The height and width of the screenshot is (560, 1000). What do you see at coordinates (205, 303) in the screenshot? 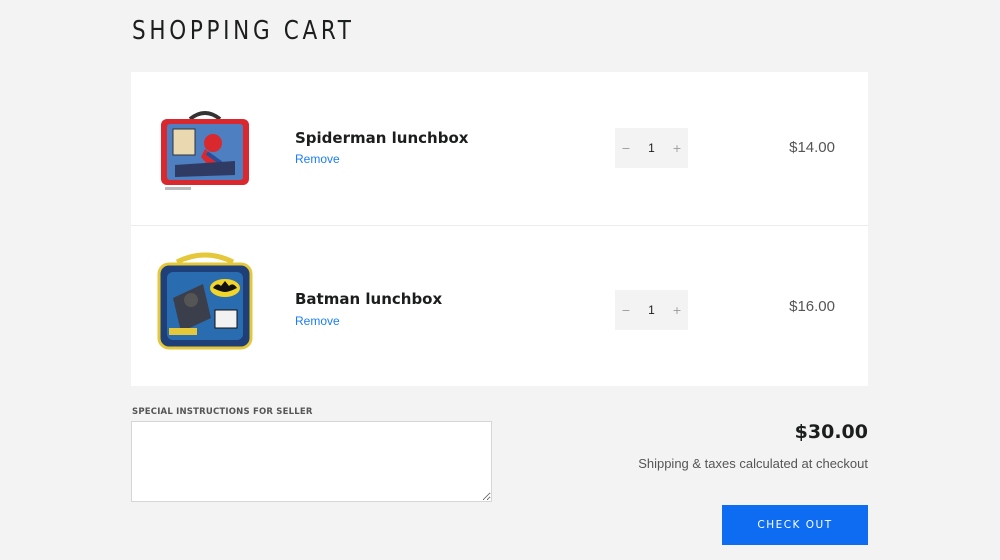
I see `batman-lunchbox-image` at bounding box center [205, 303].